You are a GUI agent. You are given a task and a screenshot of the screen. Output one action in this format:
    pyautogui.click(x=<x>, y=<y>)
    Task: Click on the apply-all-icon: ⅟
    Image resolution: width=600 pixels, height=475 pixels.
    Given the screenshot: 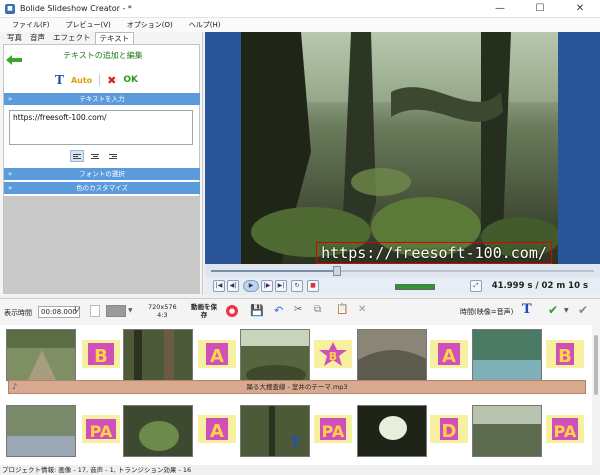 What is the action you would take?
    pyautogui.click(x=76, y=310)
    